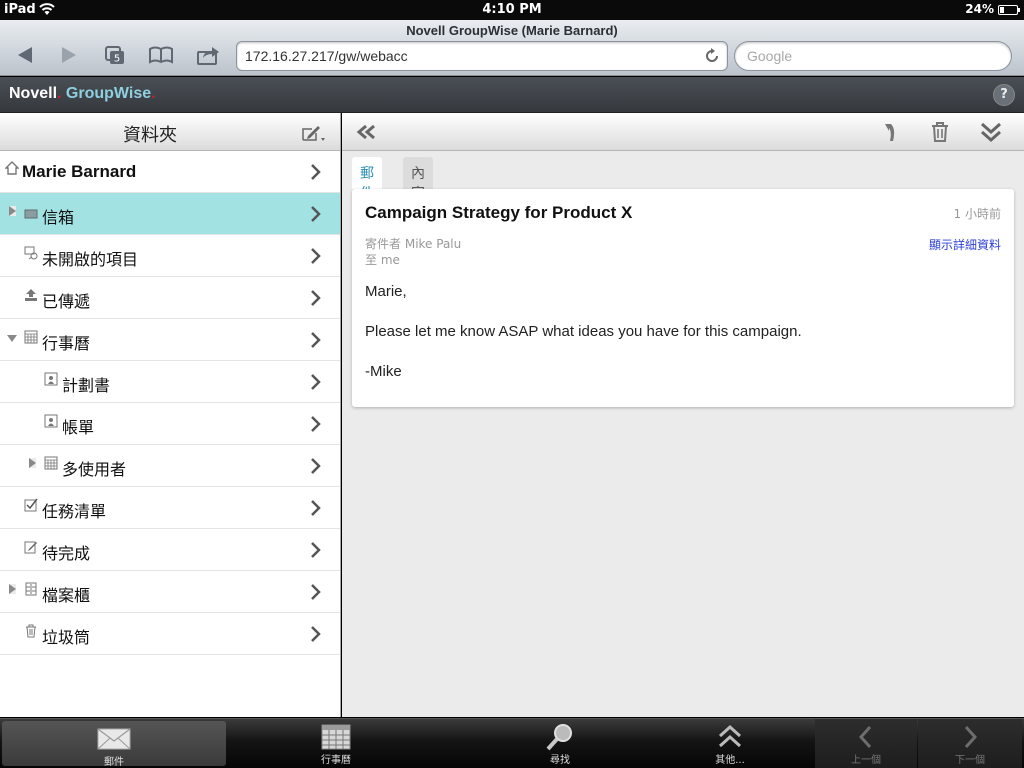  What do you see at coordinates (367, 179) in the screenshot?
I see `tab-mail: 郵件` at bounding box center [367, 179].